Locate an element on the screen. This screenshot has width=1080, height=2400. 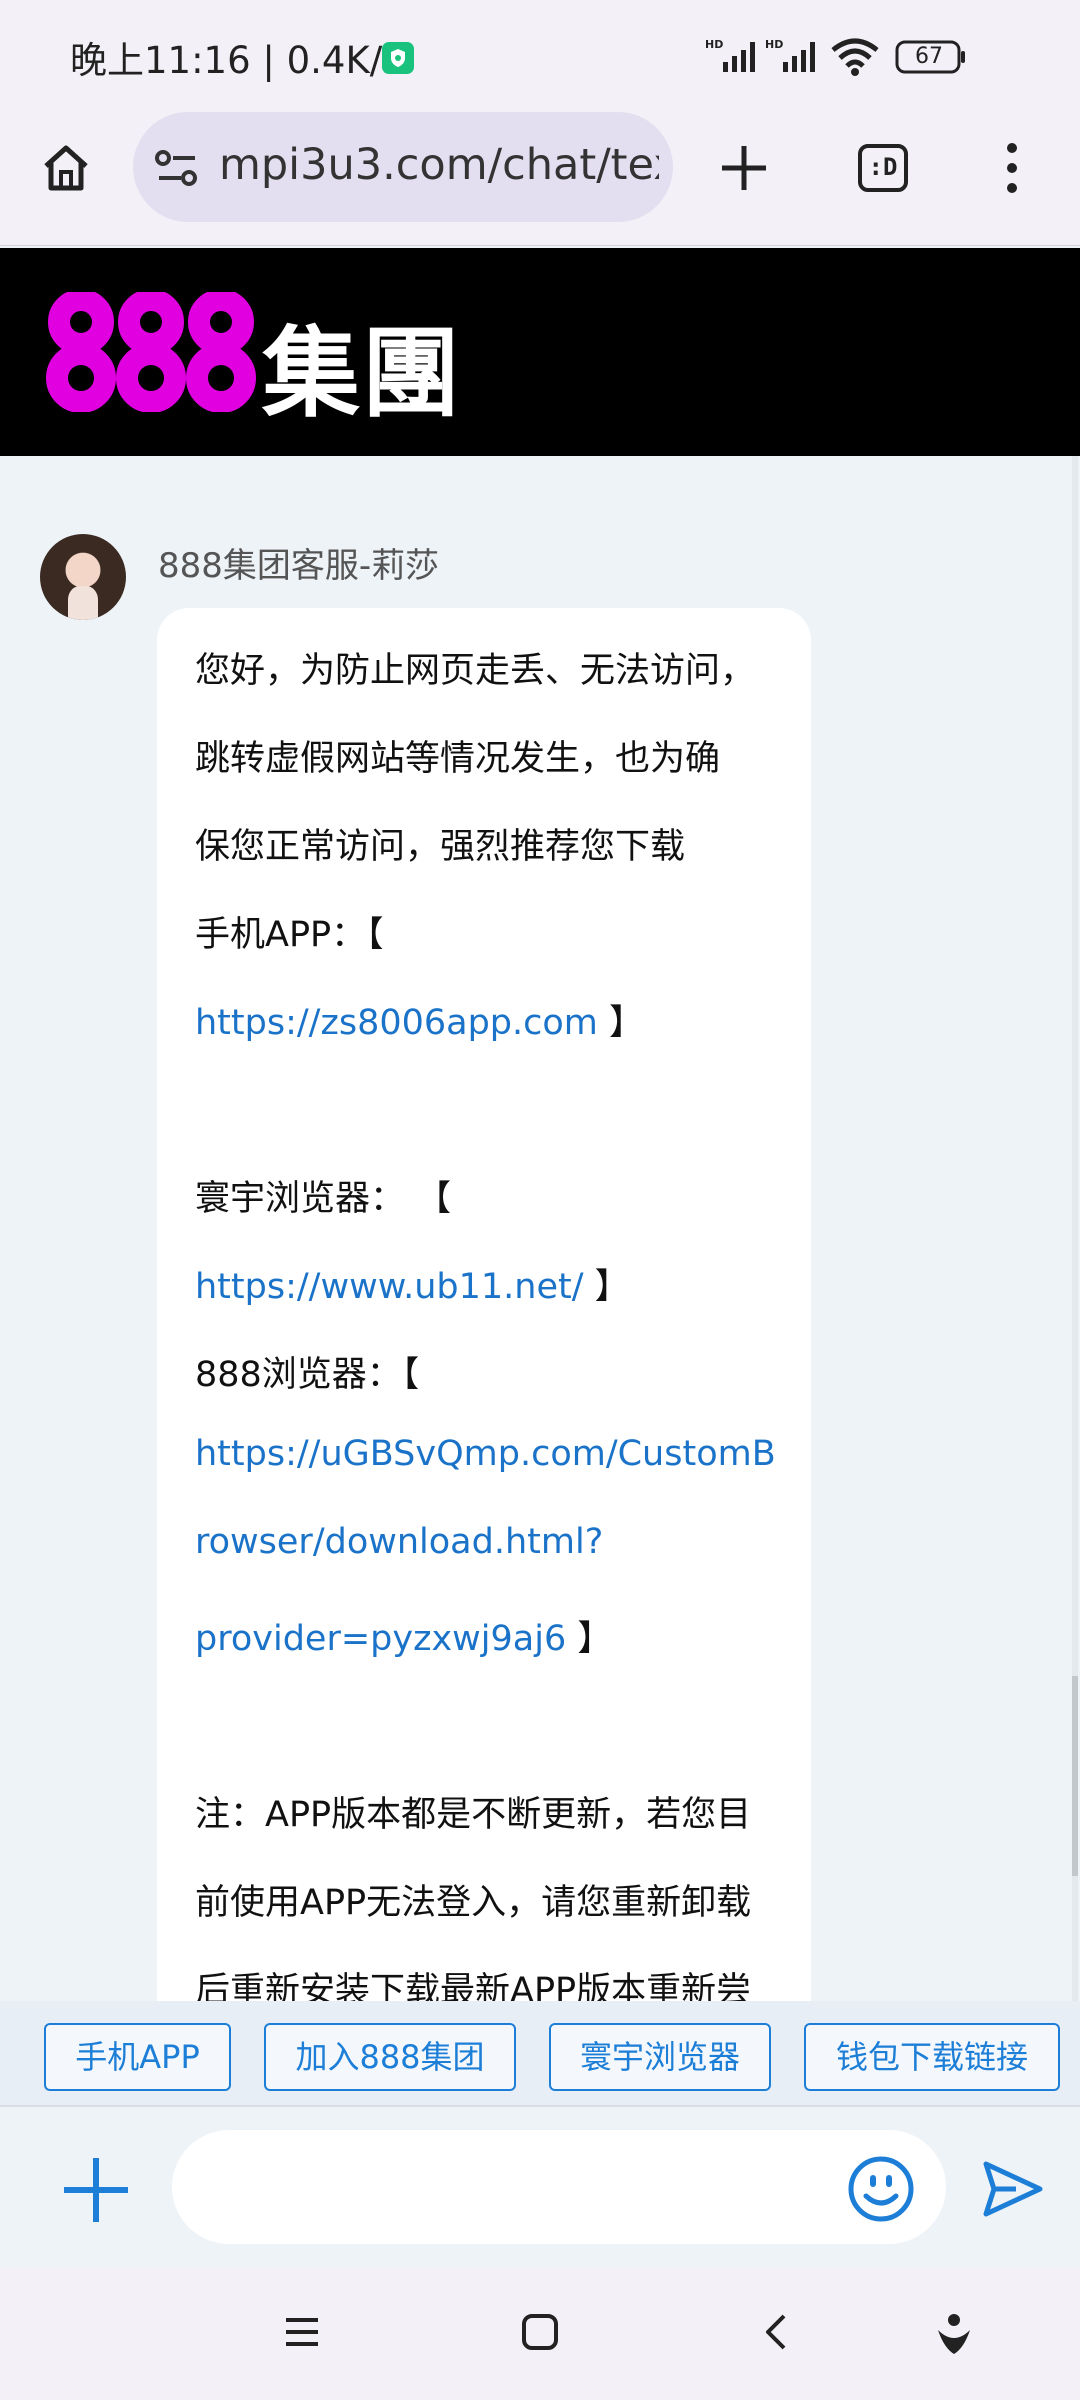
avatar is located at coordinates (83, 577).